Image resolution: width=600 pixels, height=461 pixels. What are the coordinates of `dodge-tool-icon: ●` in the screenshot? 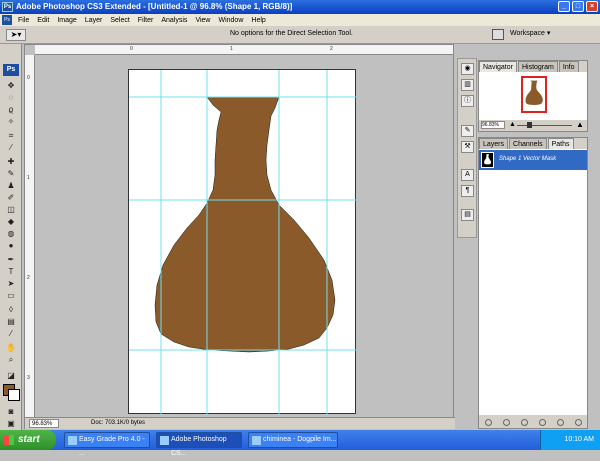 It's located at (11, 245).